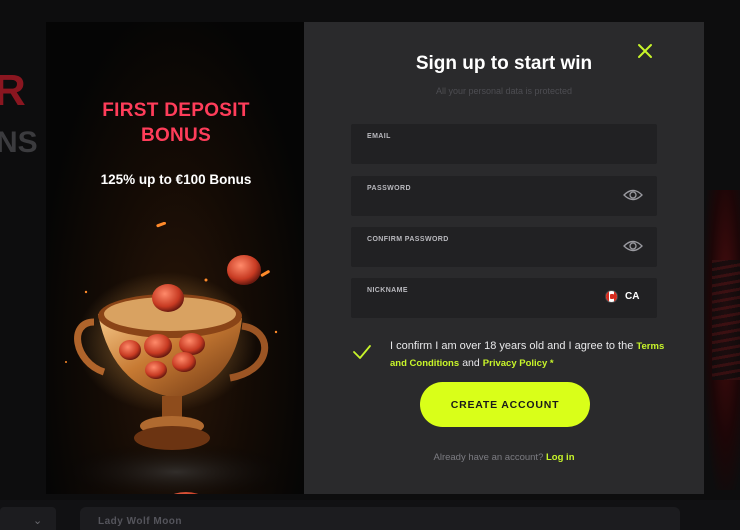 The width and height of the screenshot is (740, 530). Describe the element at coordinates (505, 404) in the screenshot. I see `create-account-button: CREATE ACCOUNT` at that location.